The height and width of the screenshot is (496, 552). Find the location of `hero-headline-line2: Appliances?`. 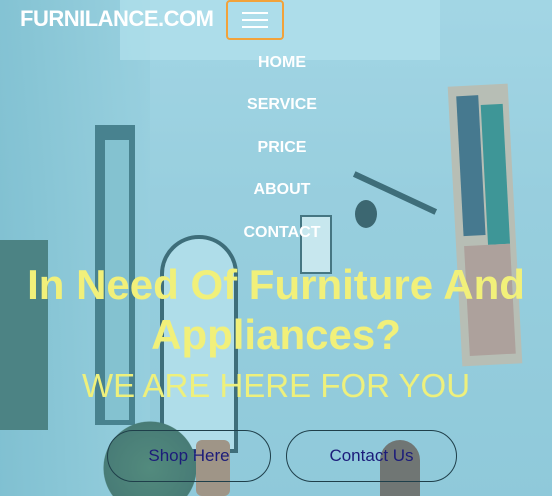

hero-headline-line2: Appliances? is located at coordinates (276, 334).